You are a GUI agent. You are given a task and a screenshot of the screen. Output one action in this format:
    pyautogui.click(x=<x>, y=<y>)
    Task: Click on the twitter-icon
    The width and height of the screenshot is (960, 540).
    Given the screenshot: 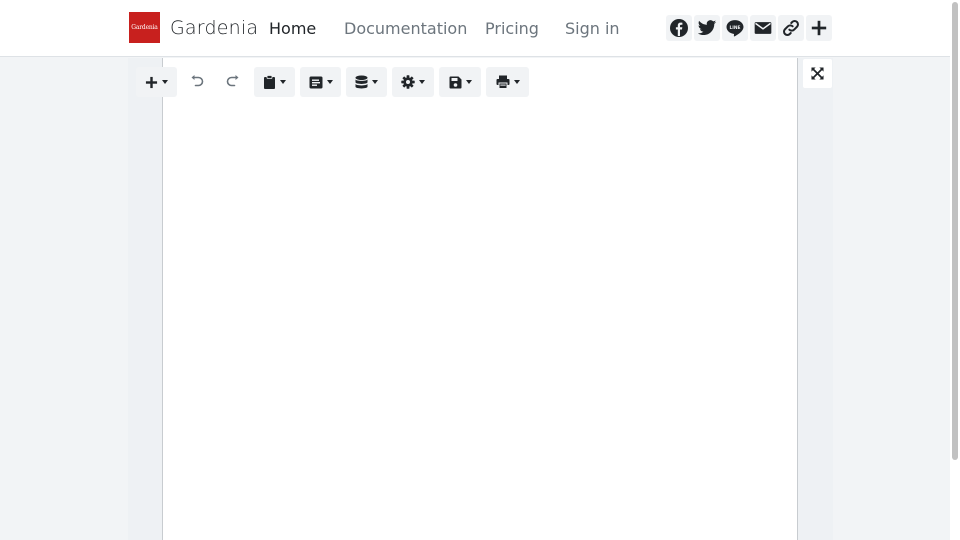 What is the action you would take?
    pyautogui.click(x=707, y=28)
    